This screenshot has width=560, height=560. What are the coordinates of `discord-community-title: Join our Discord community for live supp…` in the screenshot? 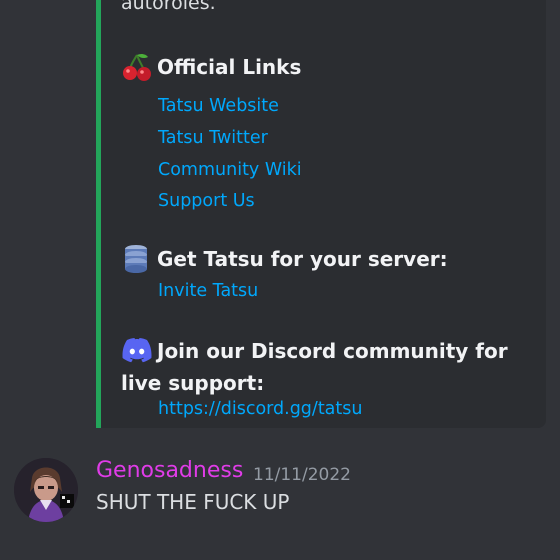 It's located at (314, 367).